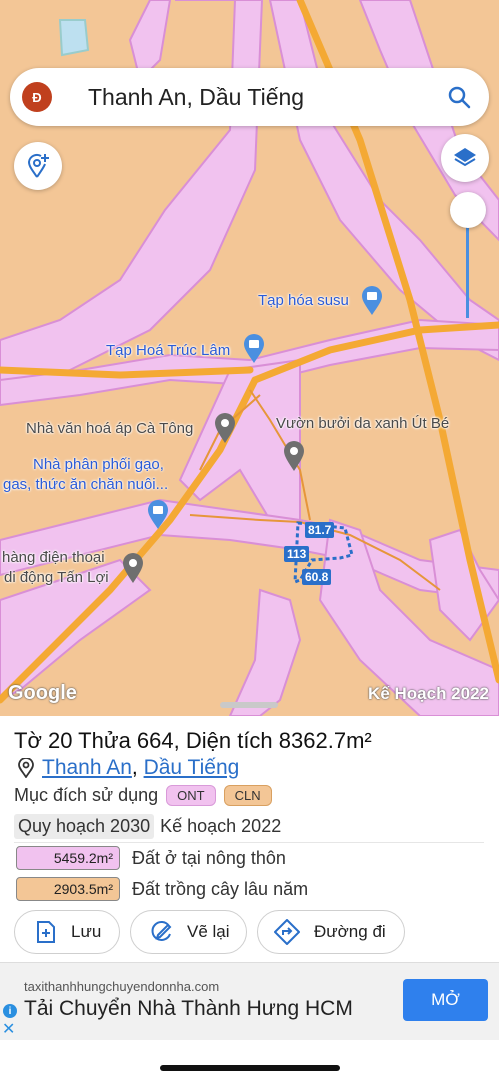 Image resolution: width=499 pixels, height=1080 pixels. I want to click on redraw-button: Vẽ lại, so click(188, 932).